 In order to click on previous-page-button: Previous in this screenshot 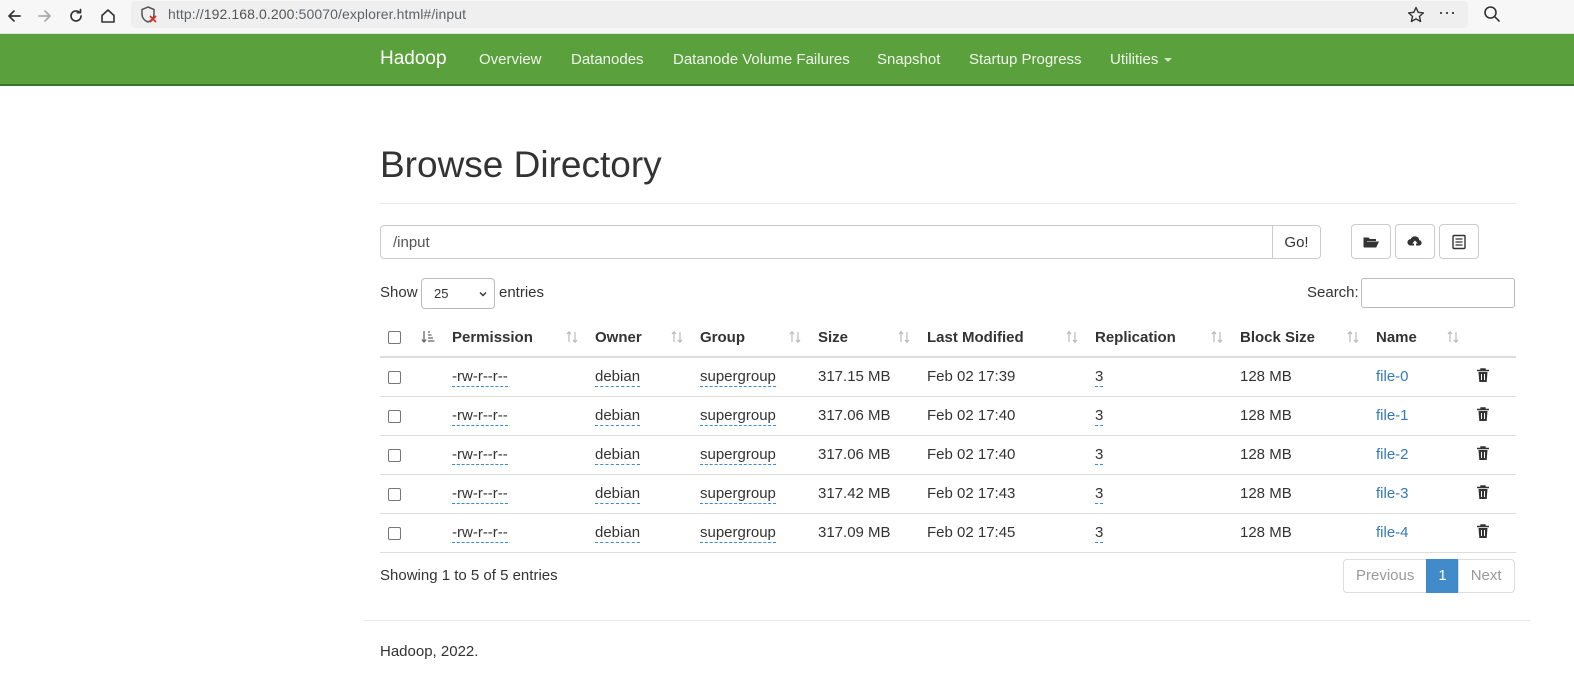, I will do `click(1385, 576)`.